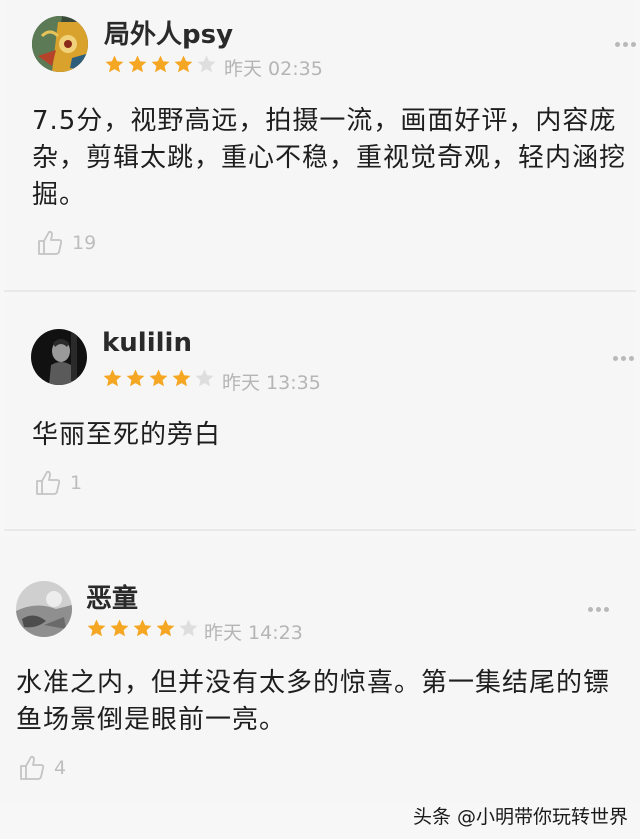 This screenshot has height=839, width=640. I want to click on like-button: 1, so click(58, 483).